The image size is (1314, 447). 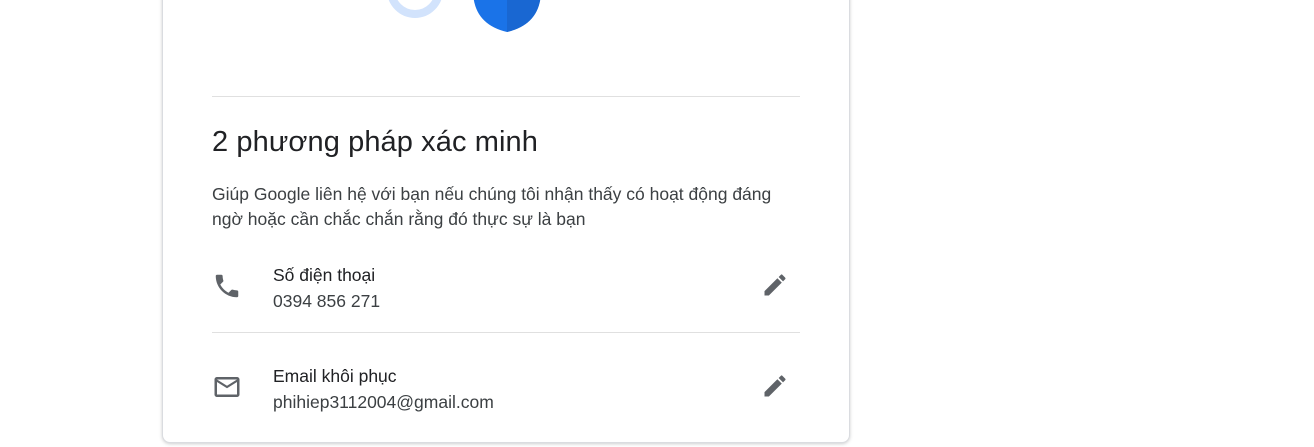 I want to click on illustration-ring-shape, so click(x=415, y=9).